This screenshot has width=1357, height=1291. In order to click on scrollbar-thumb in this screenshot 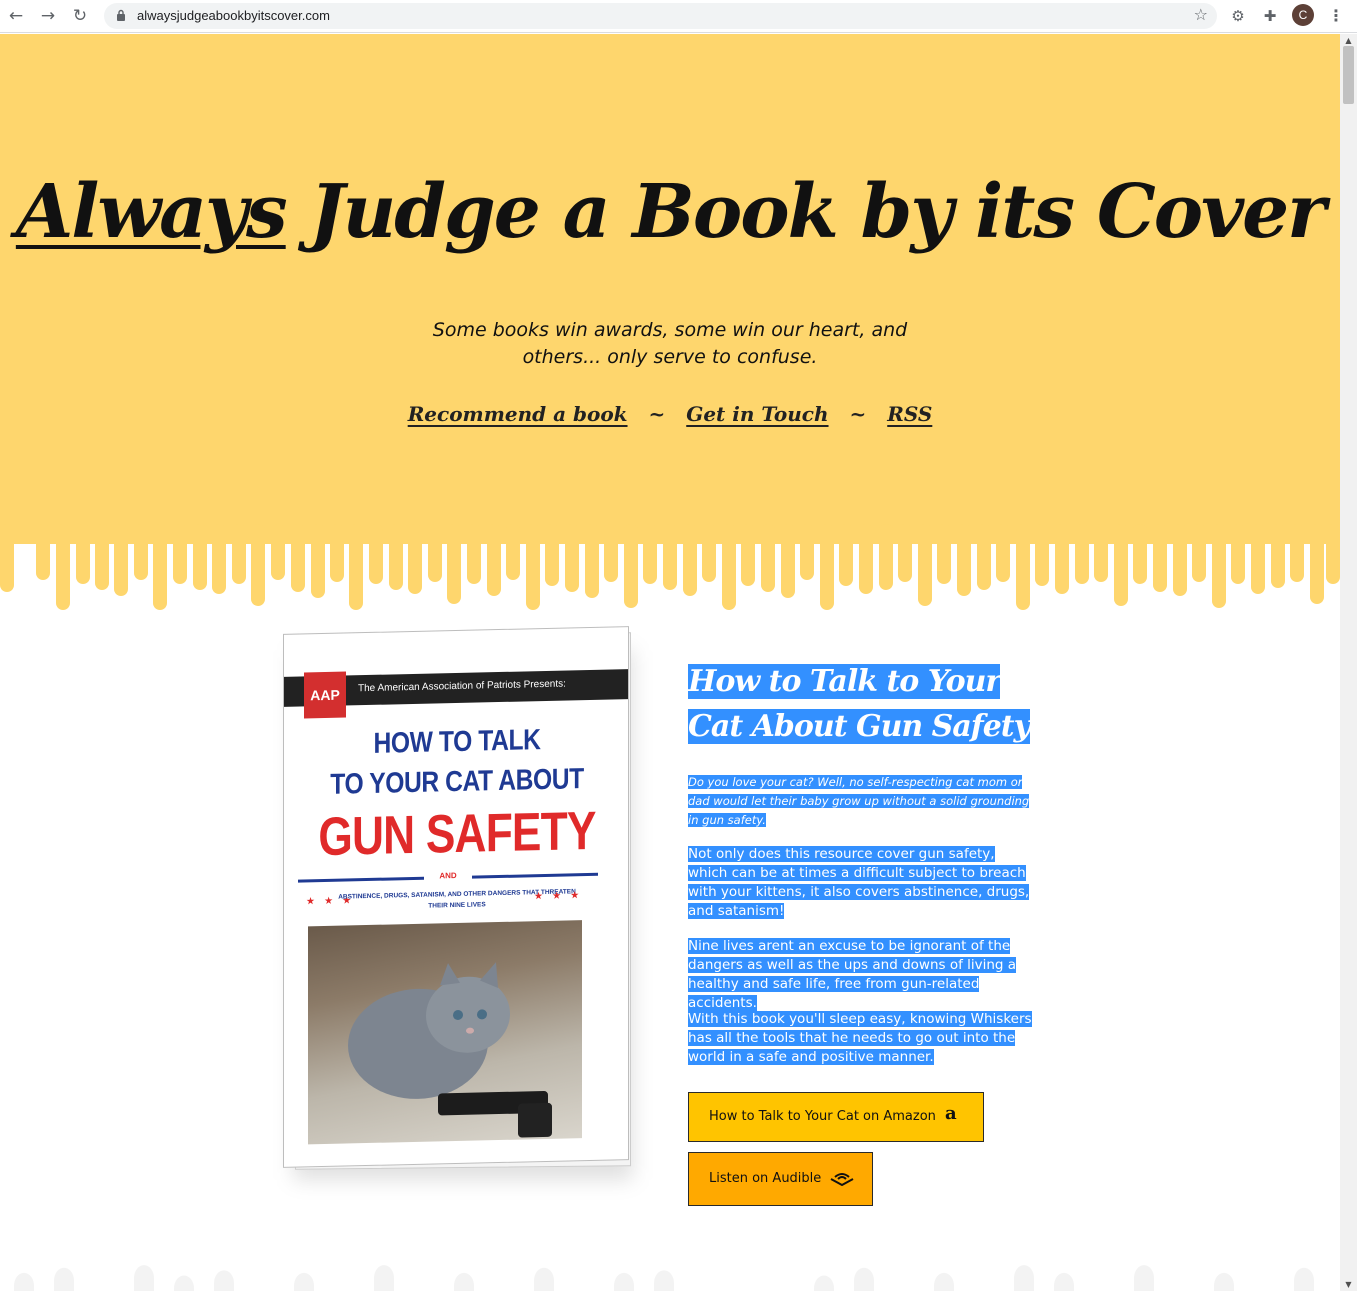, I will do `click(1348, 75)`.